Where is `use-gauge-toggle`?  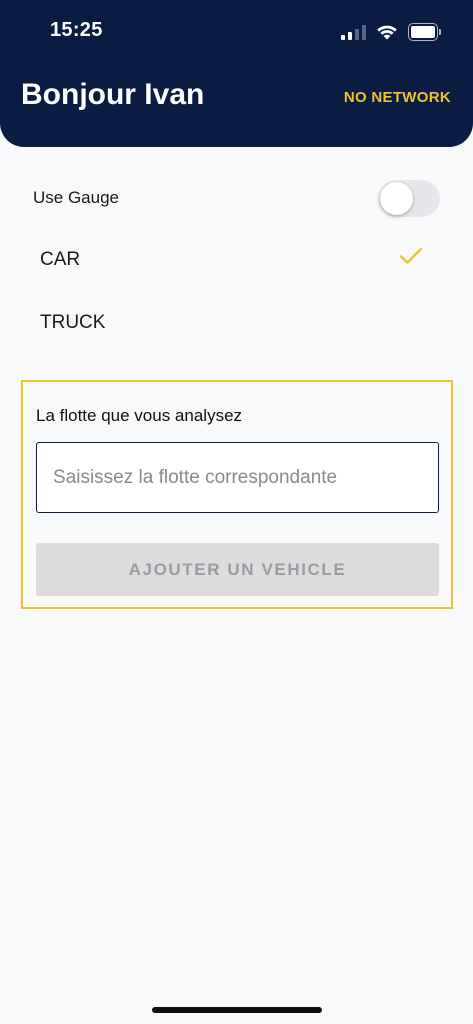 use-gauge-toggle is located at coordinates (409, 198).